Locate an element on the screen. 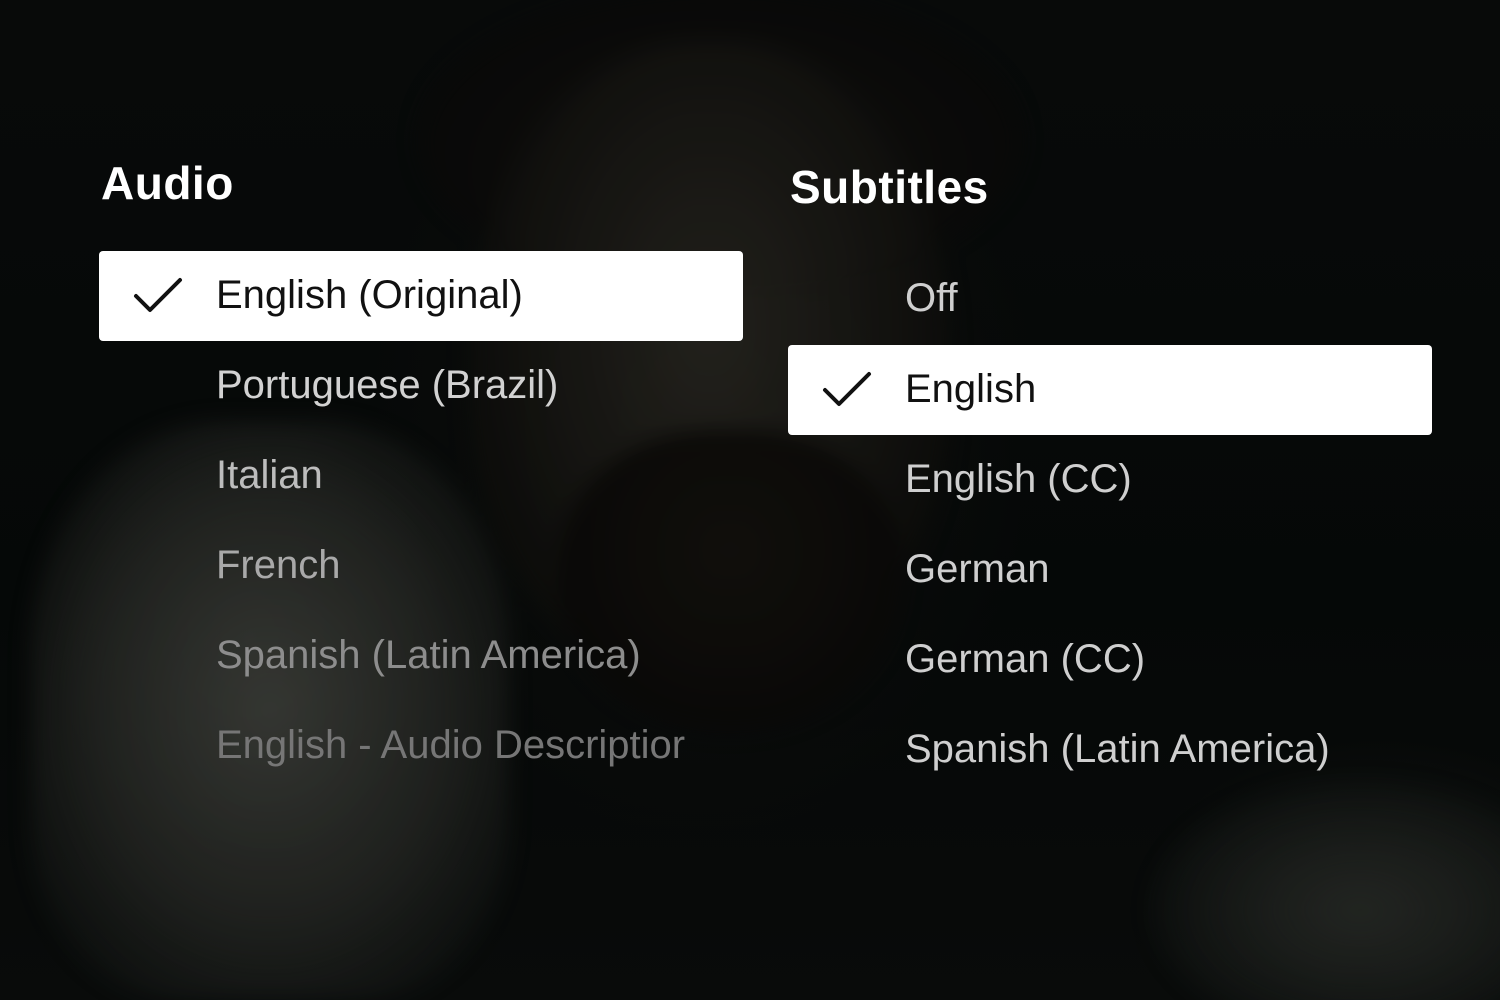 The width and height of the screenshot is (1500, 1000). subtitle-option-label: German (CC) is located at coordinates (1025, 659).